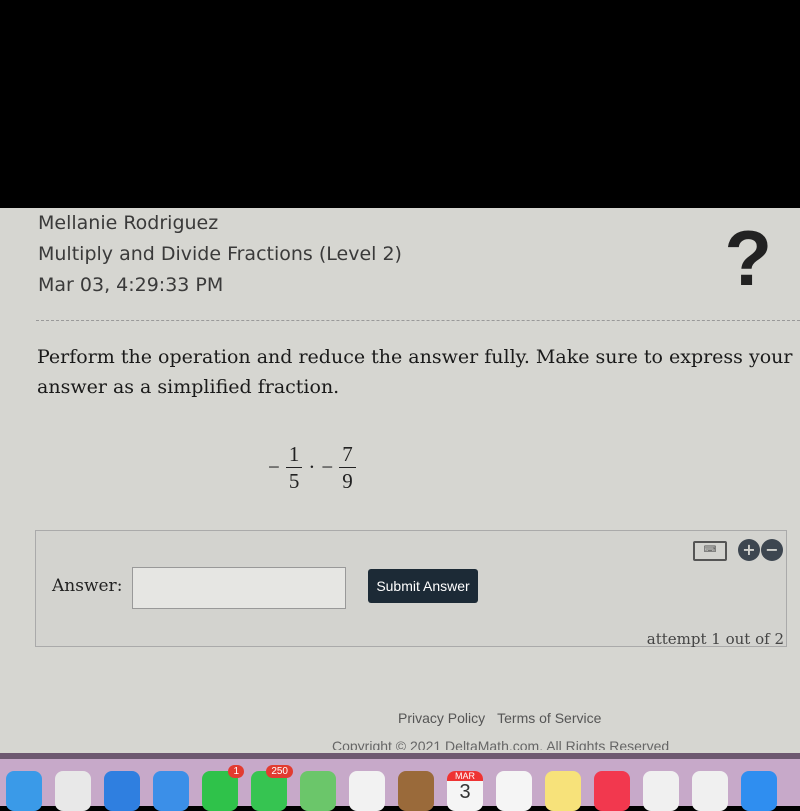  What do you see at coordinates (710, 551) in the screenshot?
I see `keyboard-icon: ⌨` at bounding box center [710, 551].